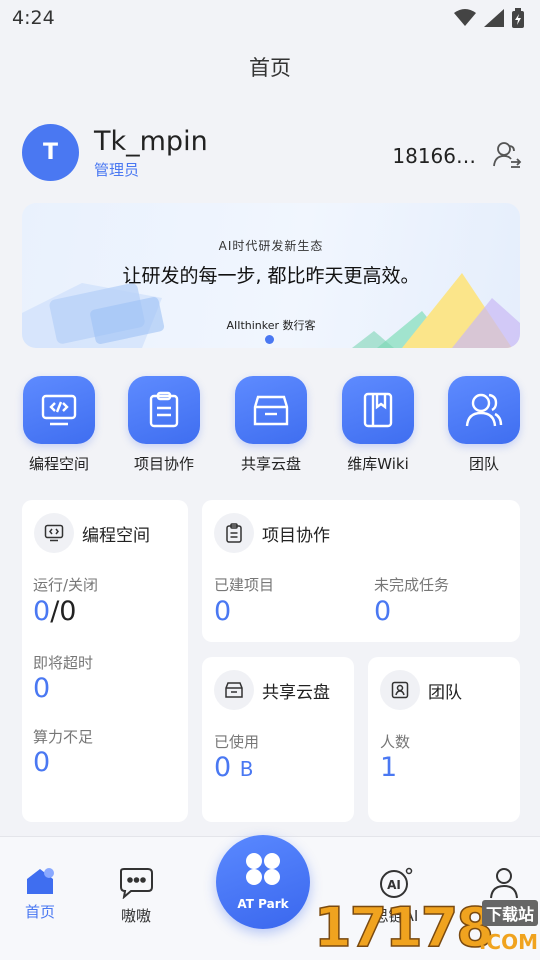 This screenshot has width=540, height=960. Describe the element at coordinates (234, 767) in the screenshot. I see `used-value: 0 B` at that location.